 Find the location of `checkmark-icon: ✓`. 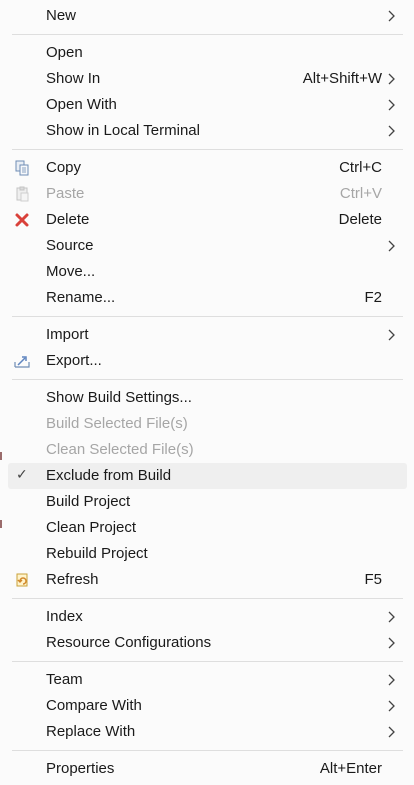

checkmark-icon: ✓ is located at coordinates (22, 475).